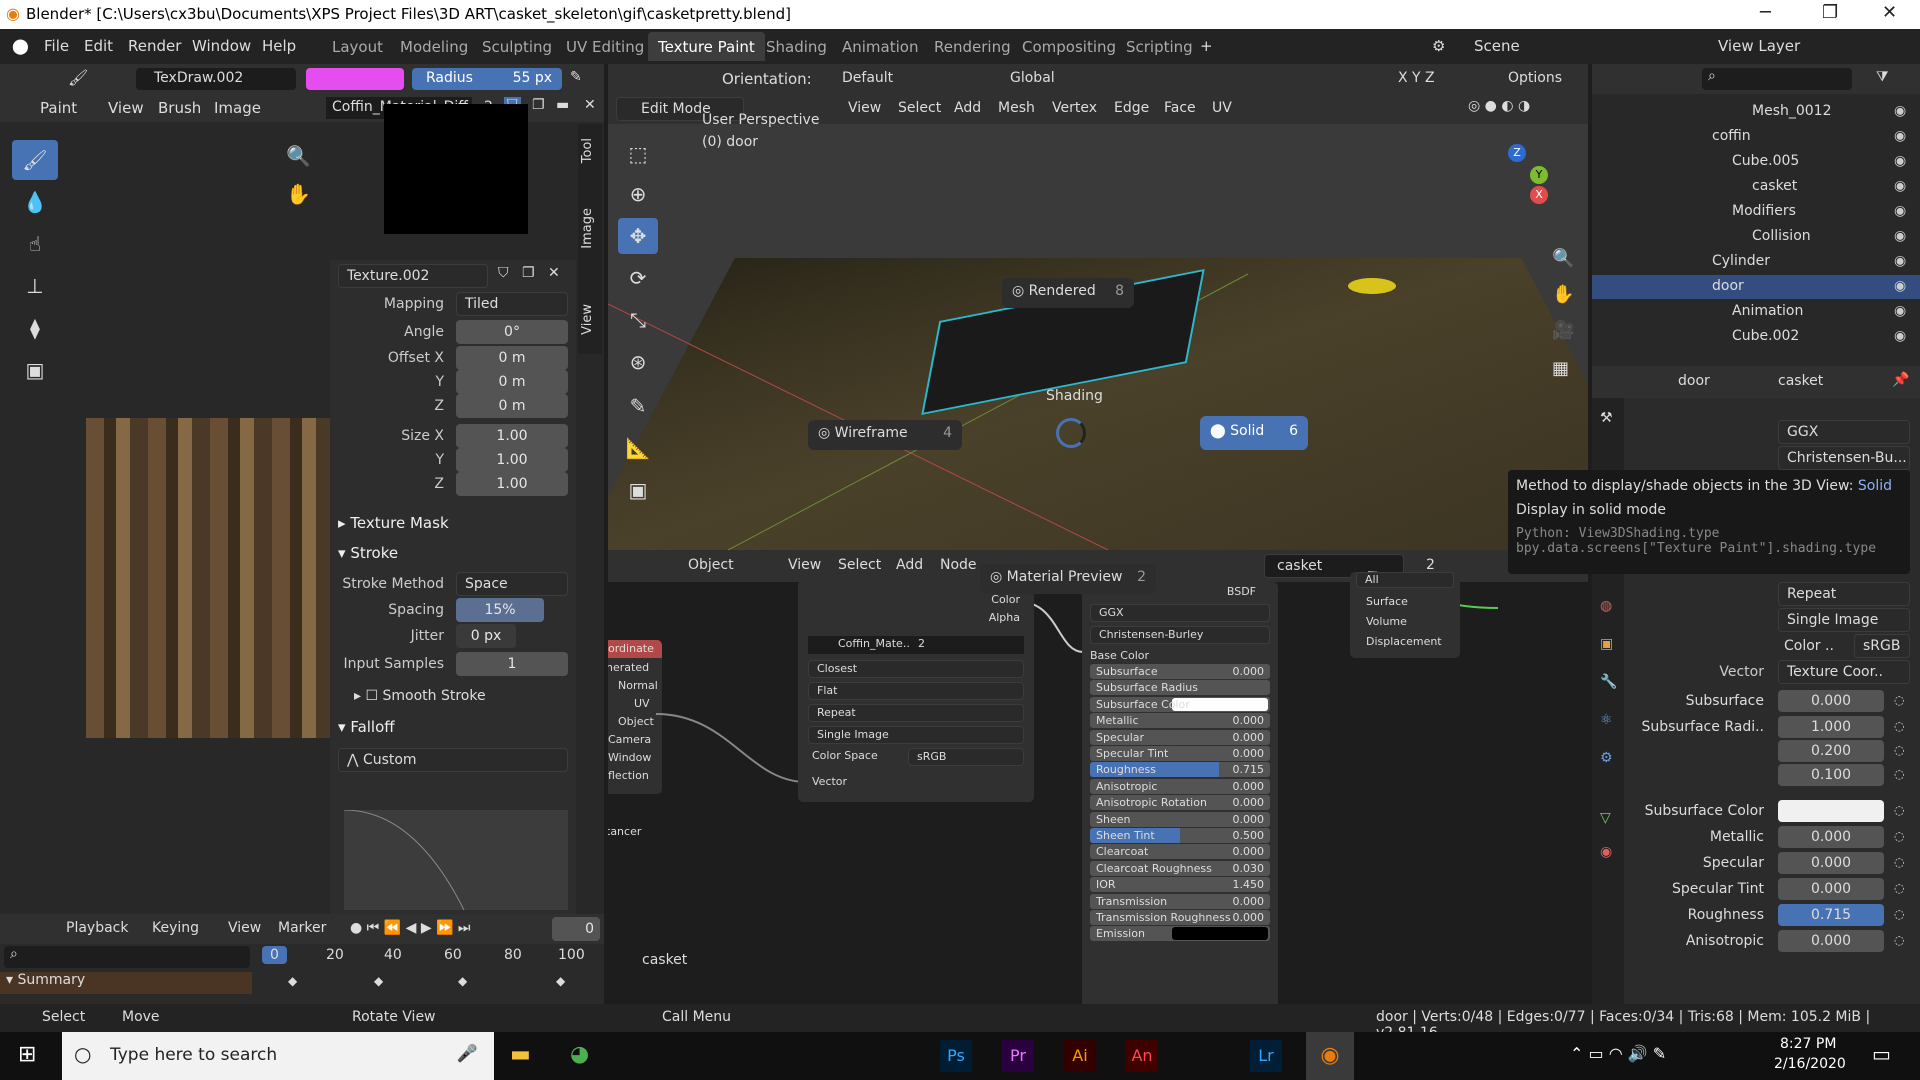 The width and height of the screenshot is (1920, 1080). I want to click on notifications-icon: ▭, so click(1881, 1054).